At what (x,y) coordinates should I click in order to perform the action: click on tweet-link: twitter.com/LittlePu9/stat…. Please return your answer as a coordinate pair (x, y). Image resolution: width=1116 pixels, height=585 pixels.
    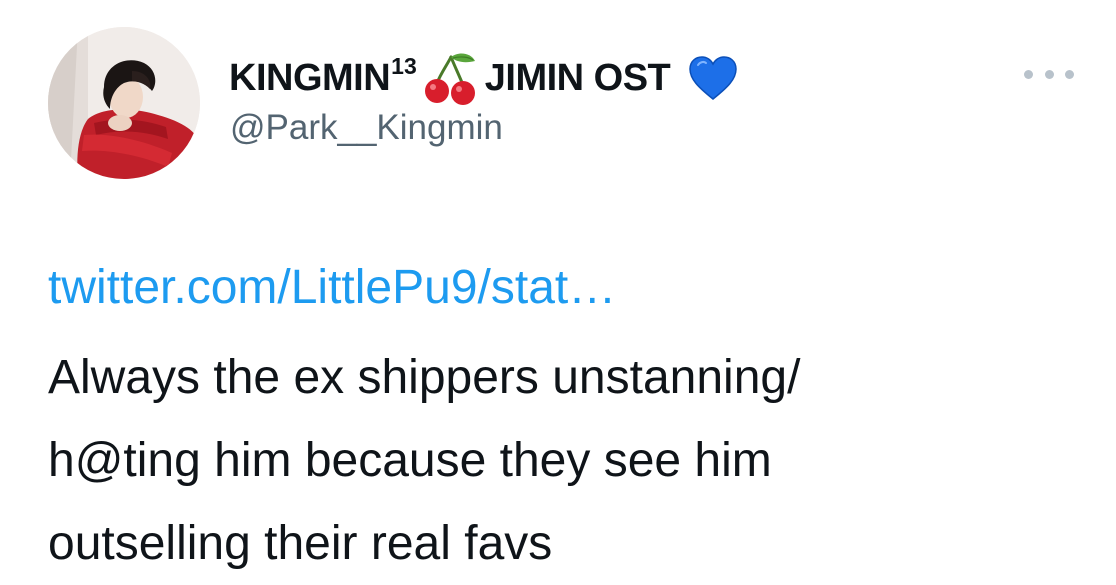
    Looking at the image, I should click on (332, 288).